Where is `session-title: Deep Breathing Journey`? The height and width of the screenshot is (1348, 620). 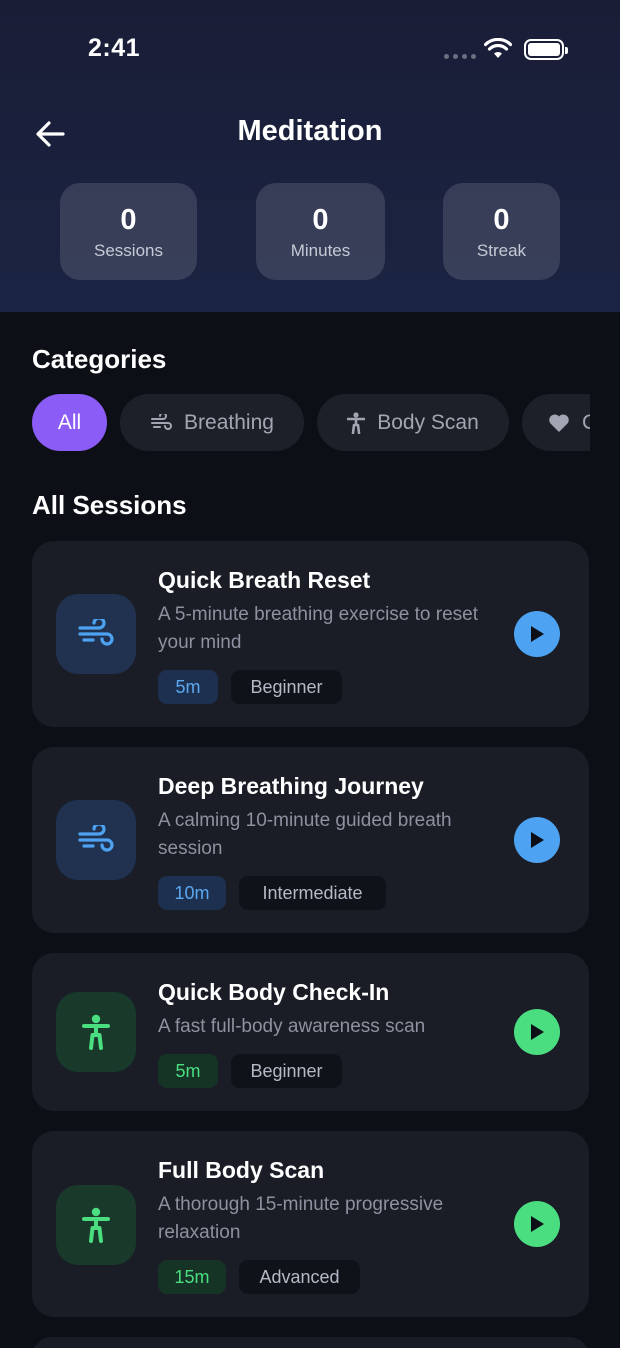
session-title: Deep Breathing Journey is located at coordinates (291, 786).